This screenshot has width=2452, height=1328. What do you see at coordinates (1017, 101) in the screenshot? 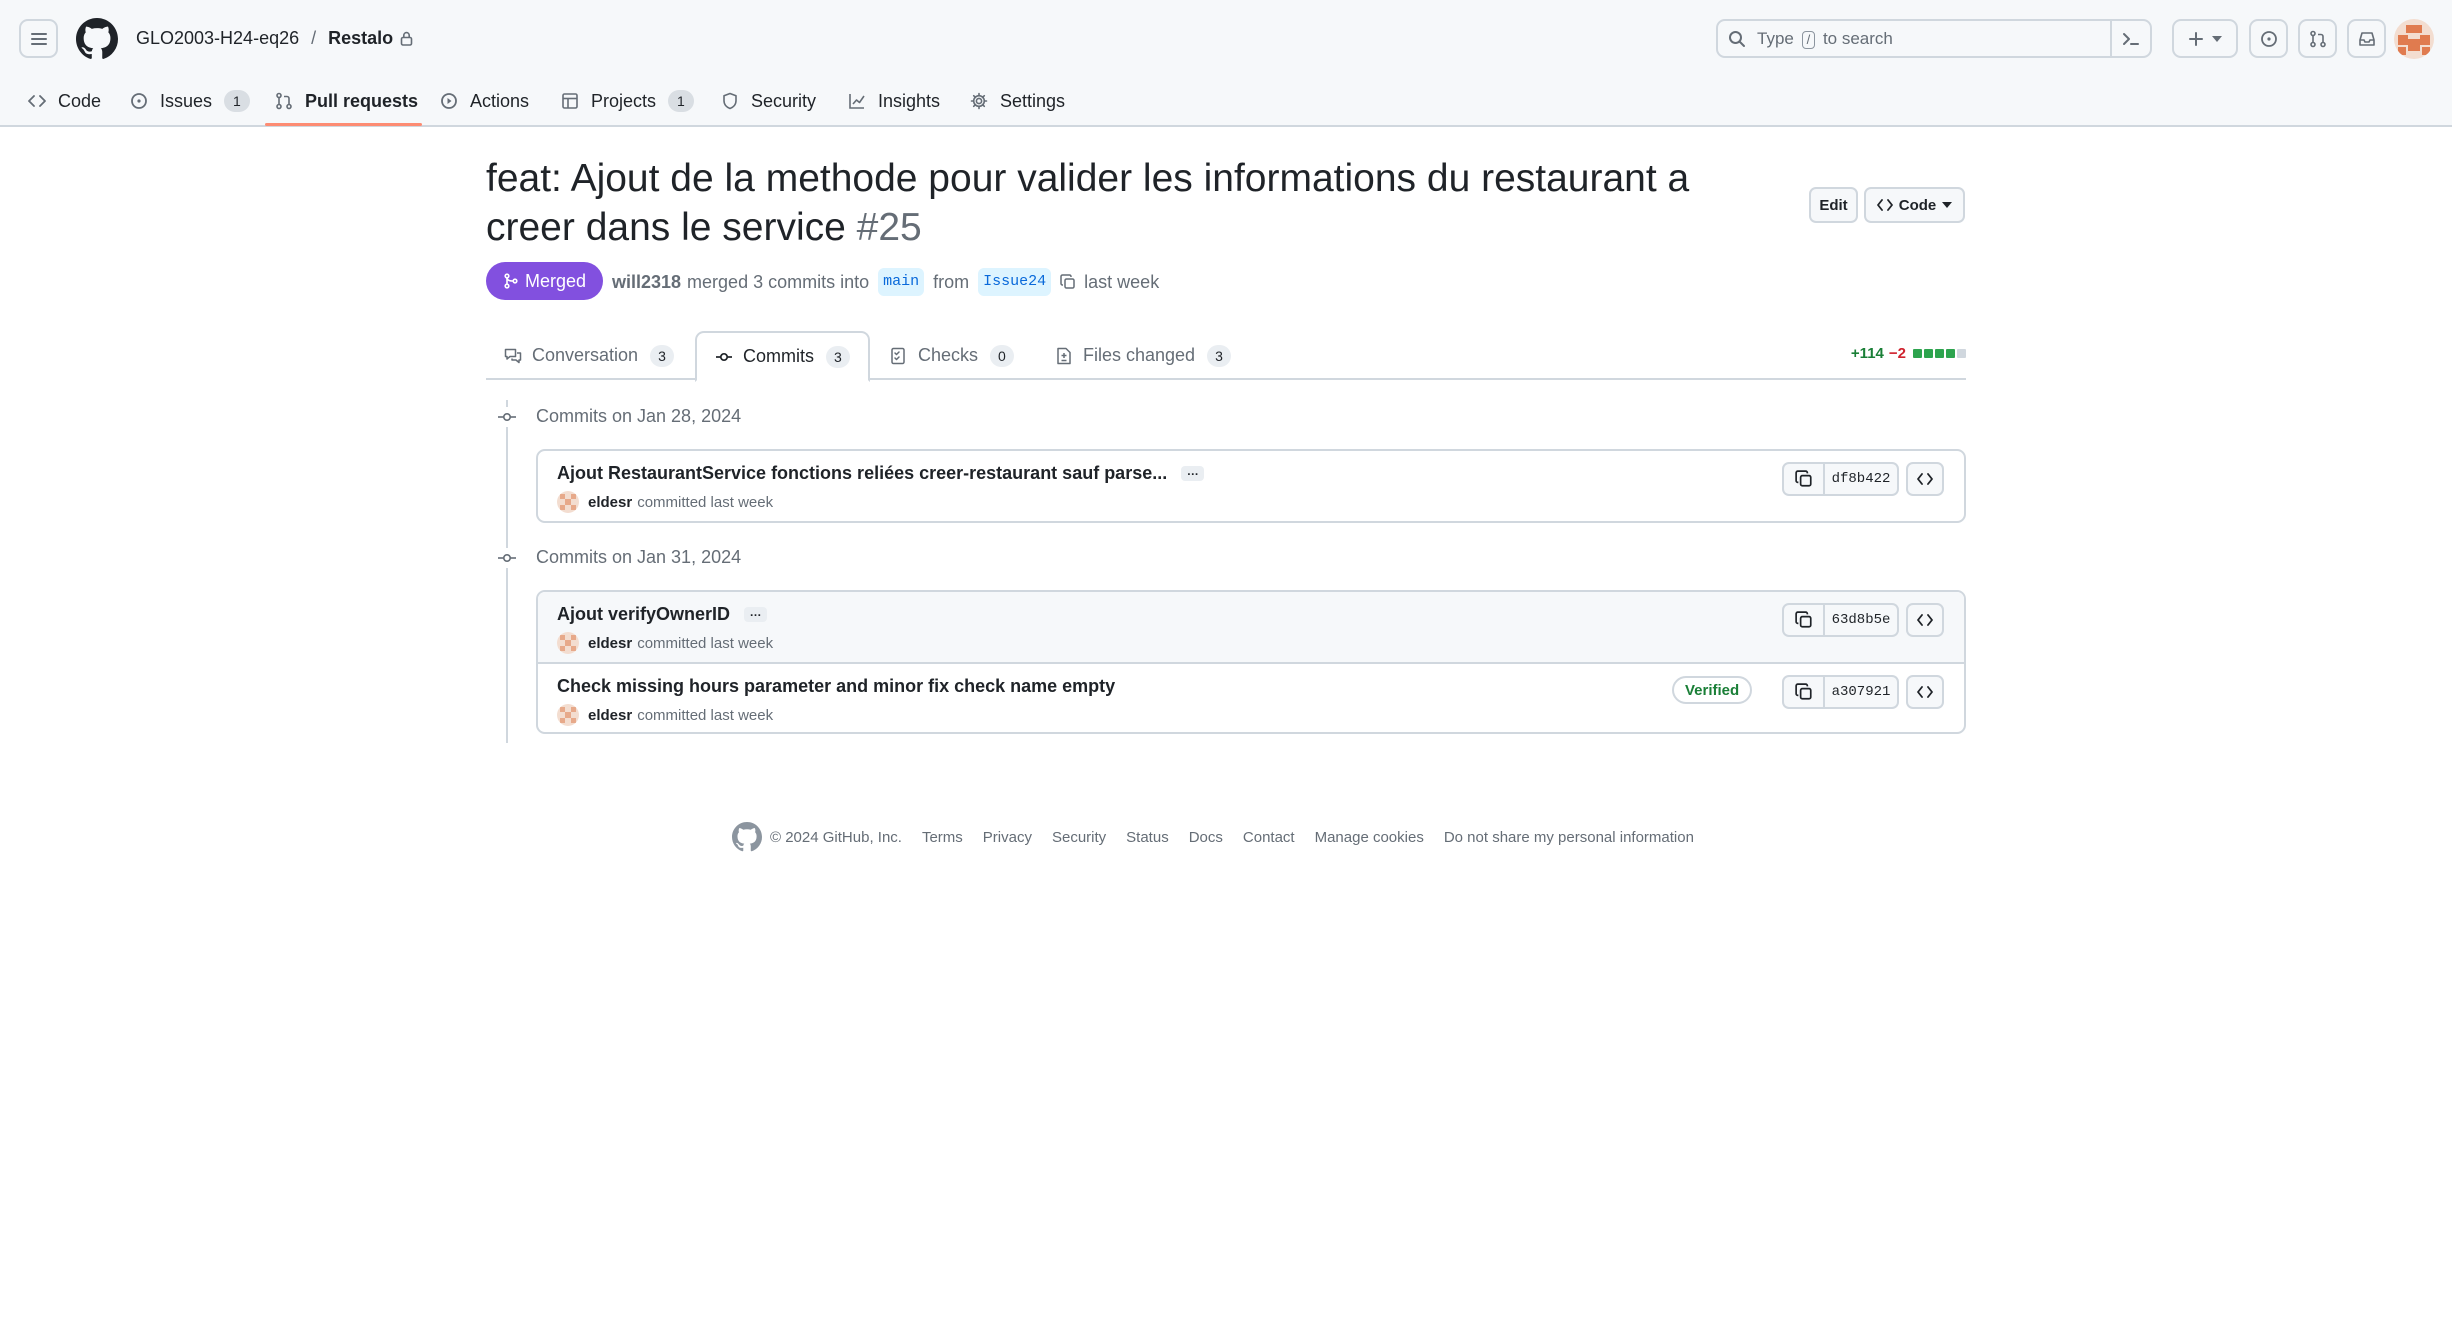
I see `tab-settings: Settings` at bounding box center [1017, 101].